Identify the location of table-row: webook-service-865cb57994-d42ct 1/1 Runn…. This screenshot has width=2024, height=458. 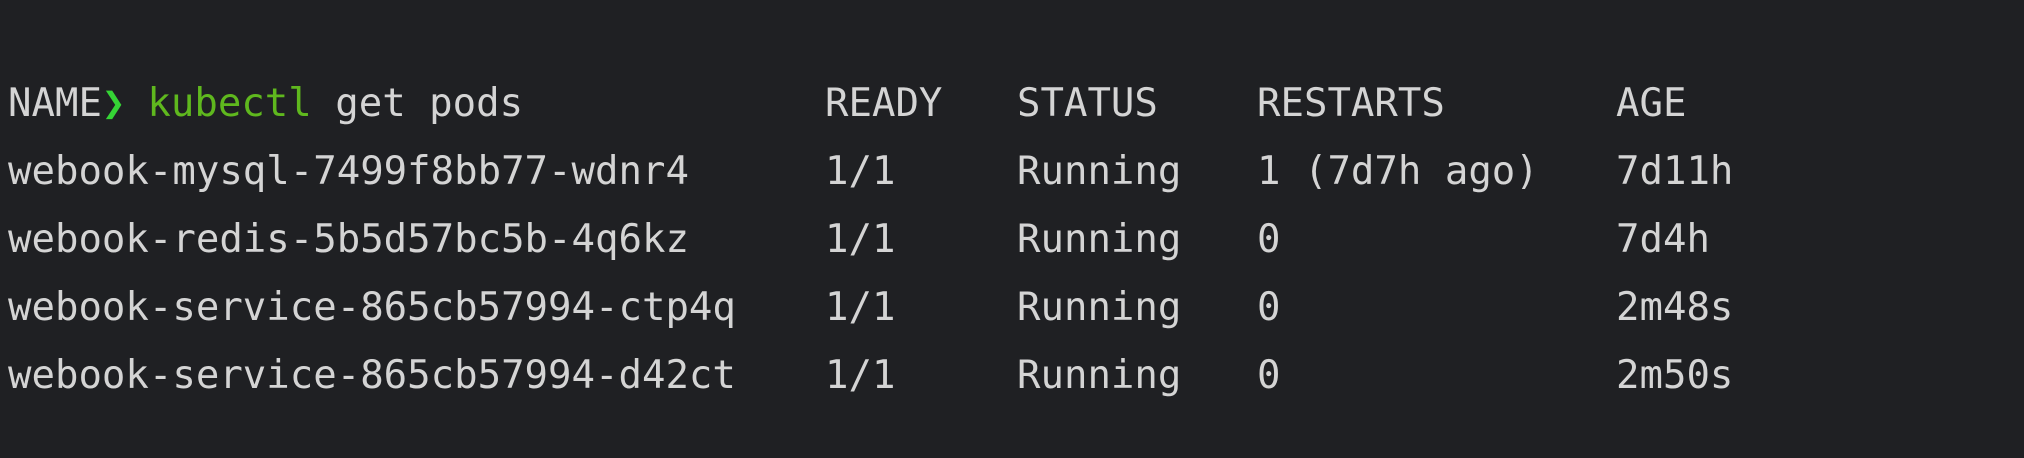
(1012, 376).